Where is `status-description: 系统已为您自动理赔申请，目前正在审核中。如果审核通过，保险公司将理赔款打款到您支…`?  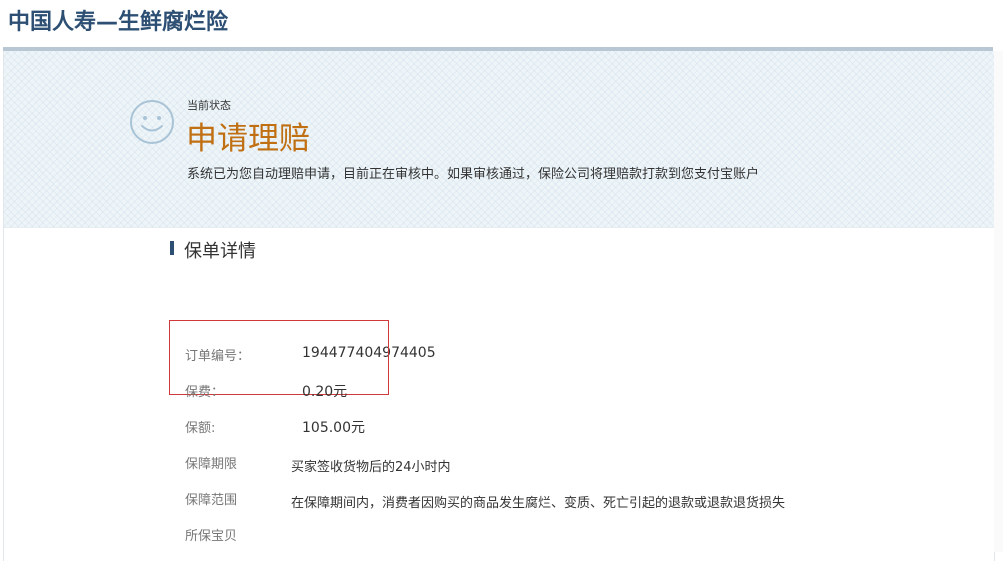
status-description: 系统已为您自动理赔申请，目前正在审核中。如果审核通过，保险公司将理赔款打款到您支… is located at coordinates (473, 174).